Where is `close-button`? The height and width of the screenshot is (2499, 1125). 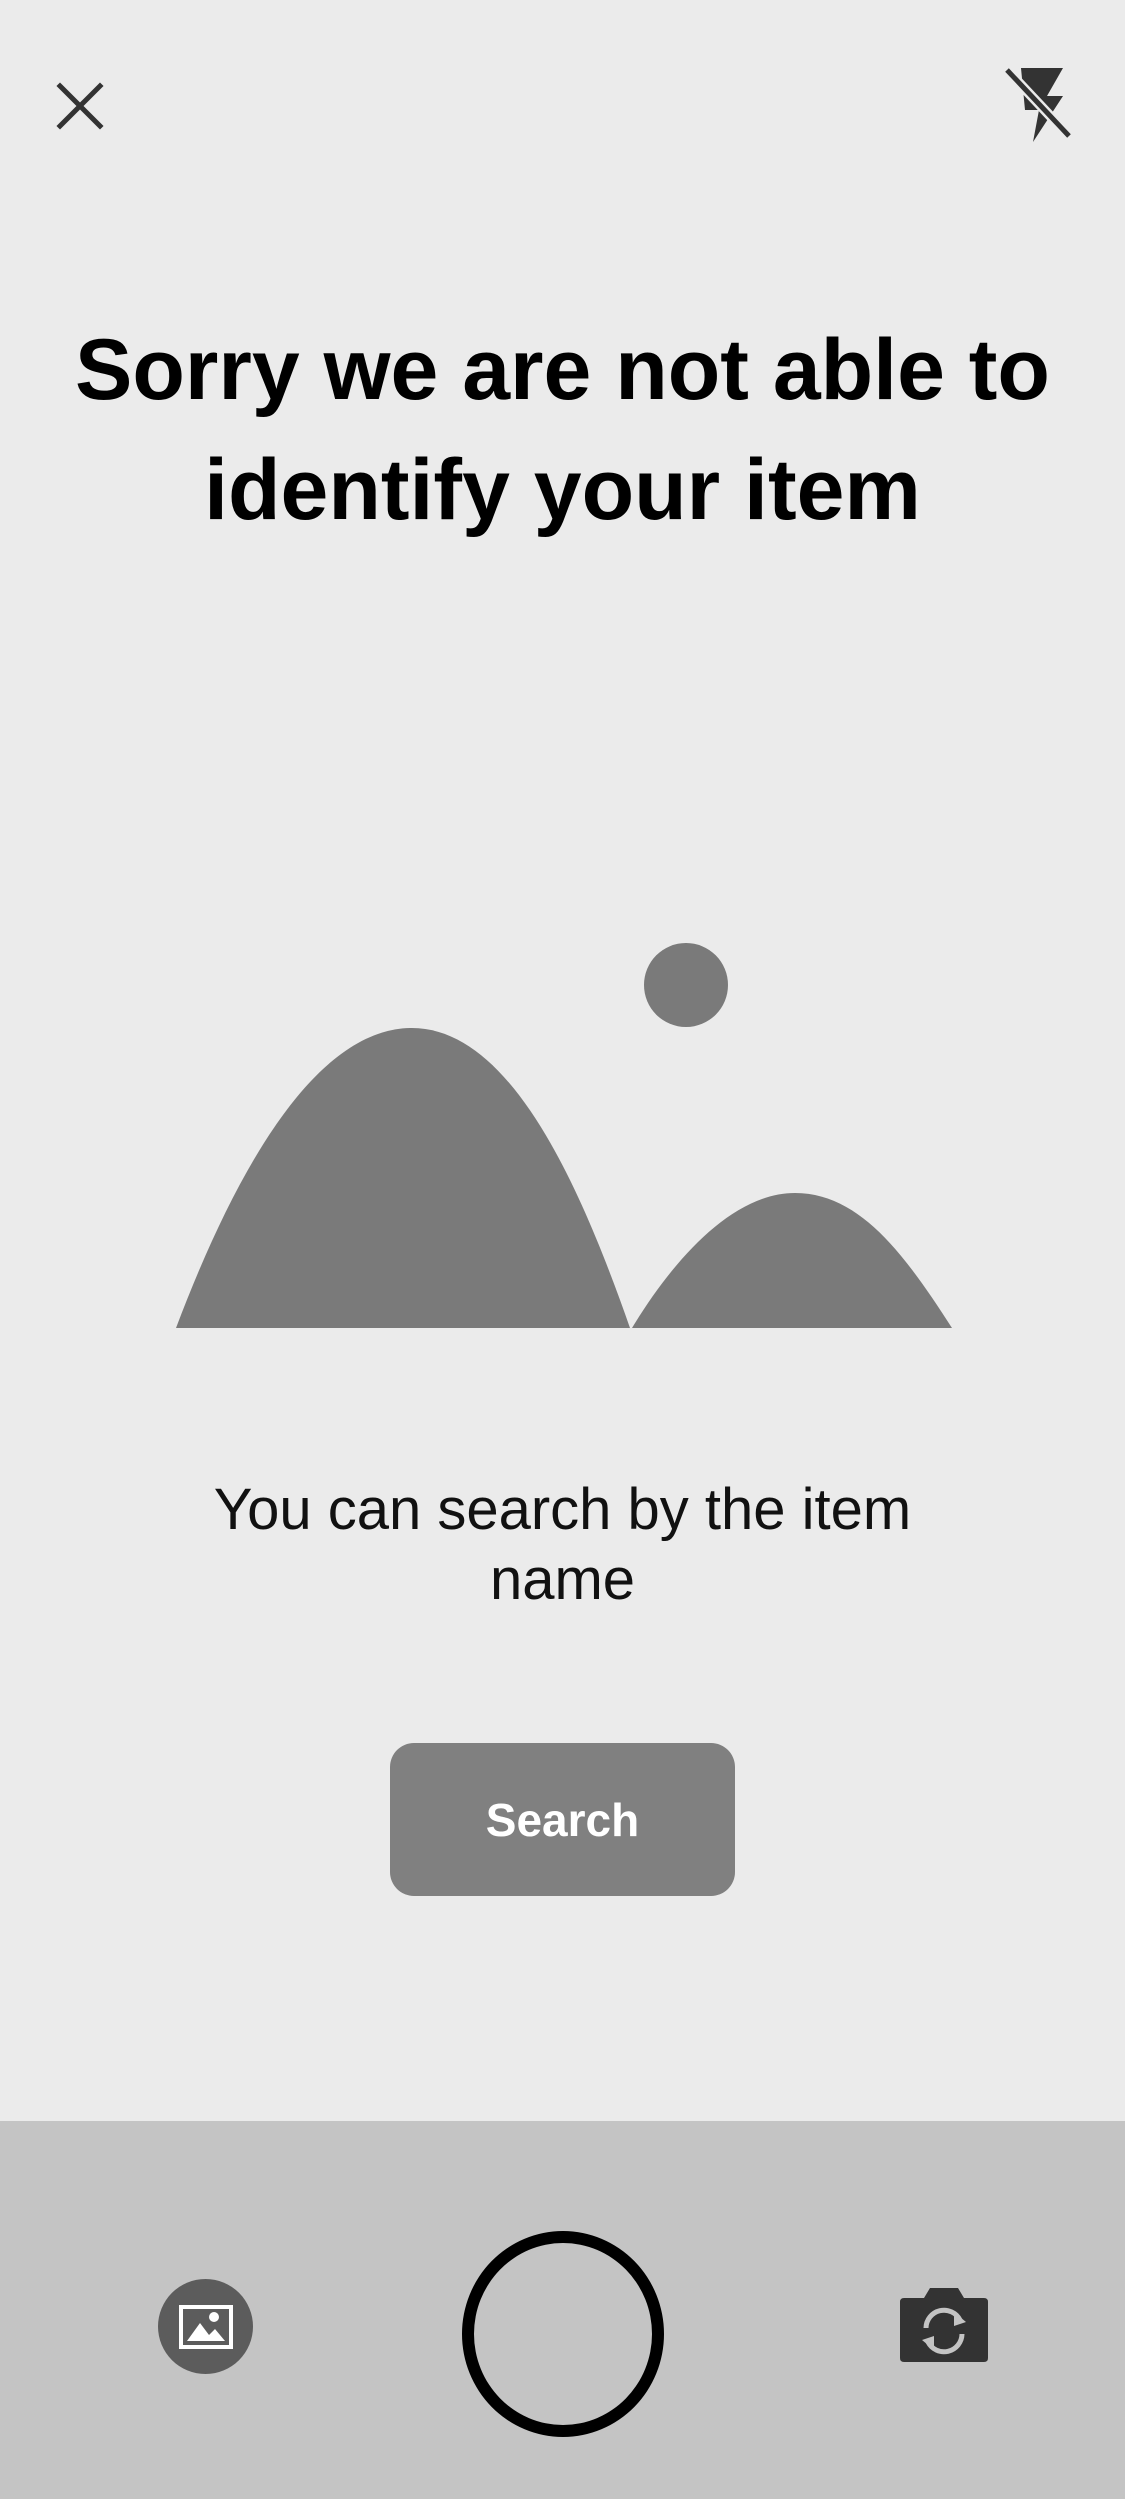
close-button is located at coordinates (80, 106).